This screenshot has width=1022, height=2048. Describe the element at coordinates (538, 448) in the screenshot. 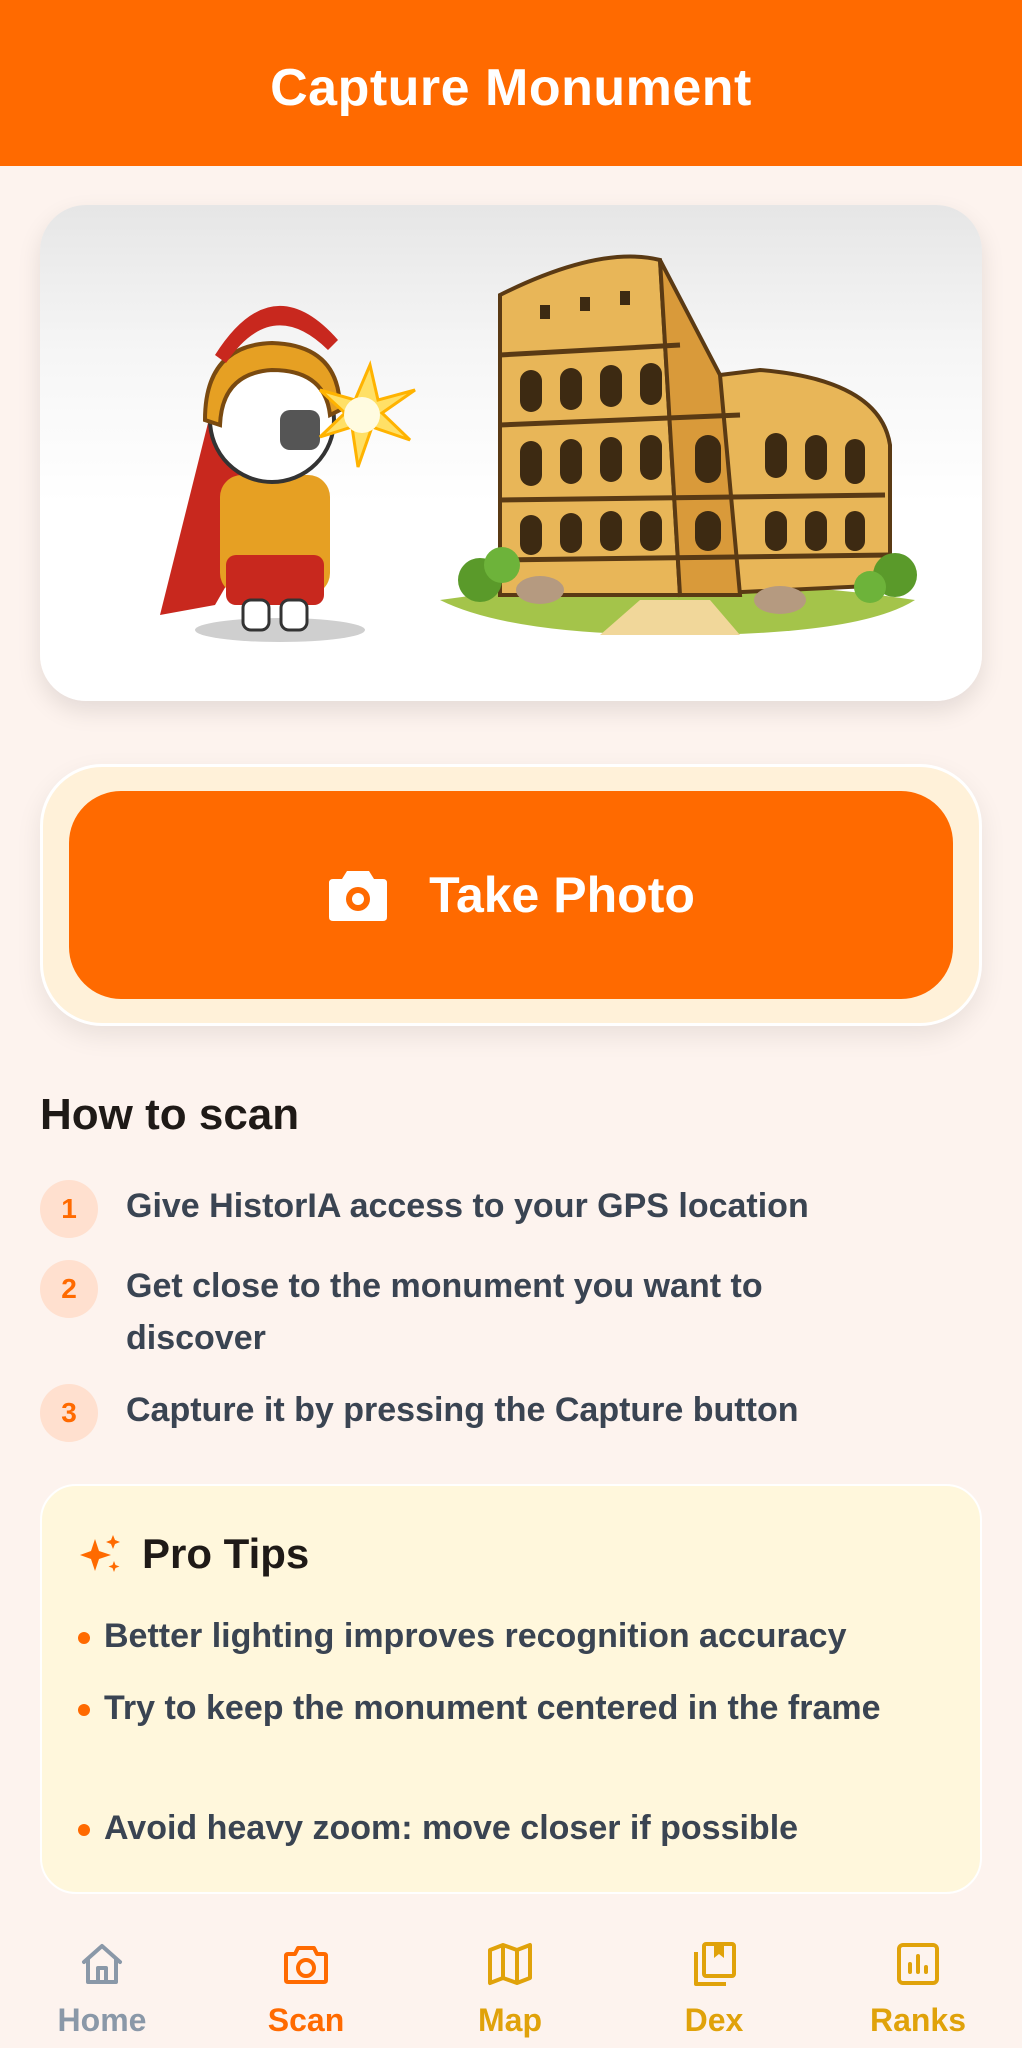

I see `hero-illustration` at that location.